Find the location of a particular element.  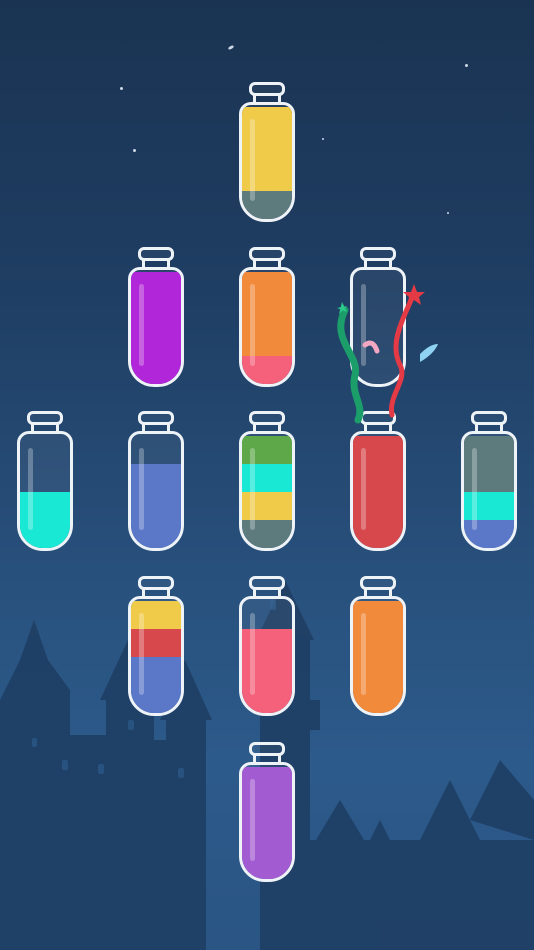

red-star-icon is located at coordinates (414, 294).